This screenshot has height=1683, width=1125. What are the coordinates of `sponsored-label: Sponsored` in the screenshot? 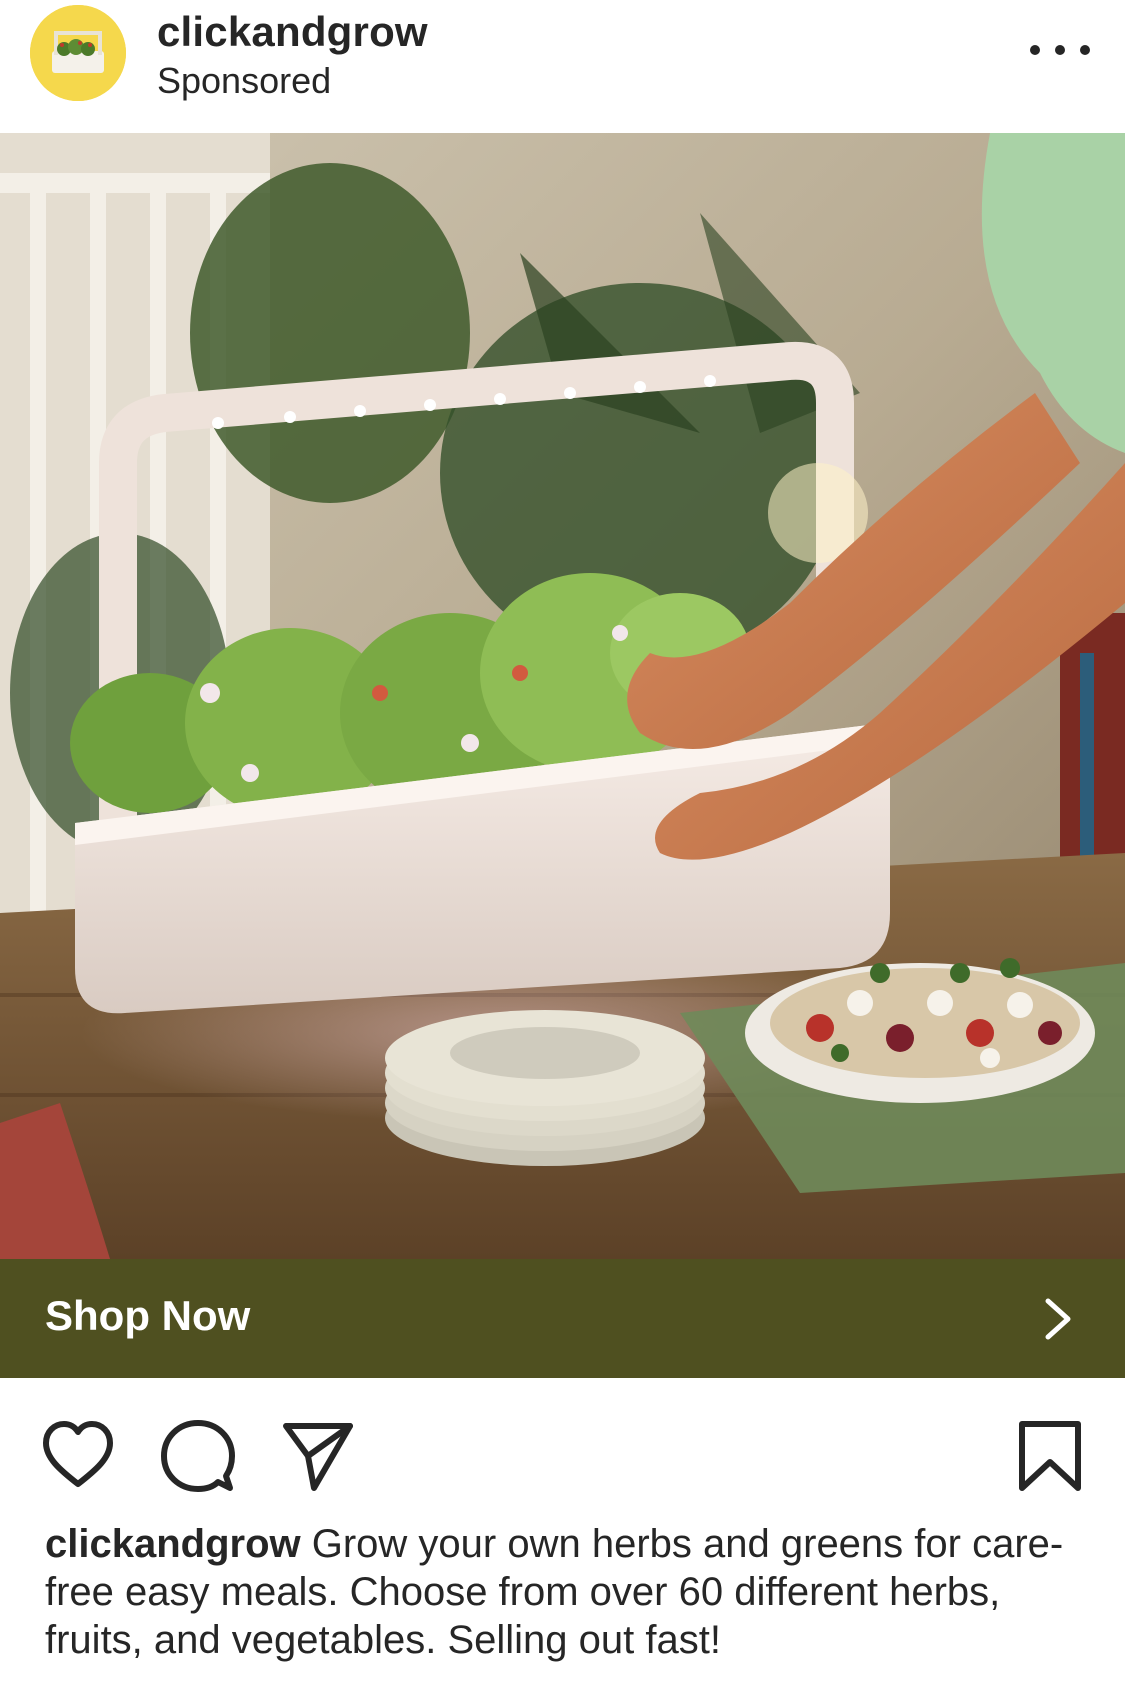 It's located at (244, 80).